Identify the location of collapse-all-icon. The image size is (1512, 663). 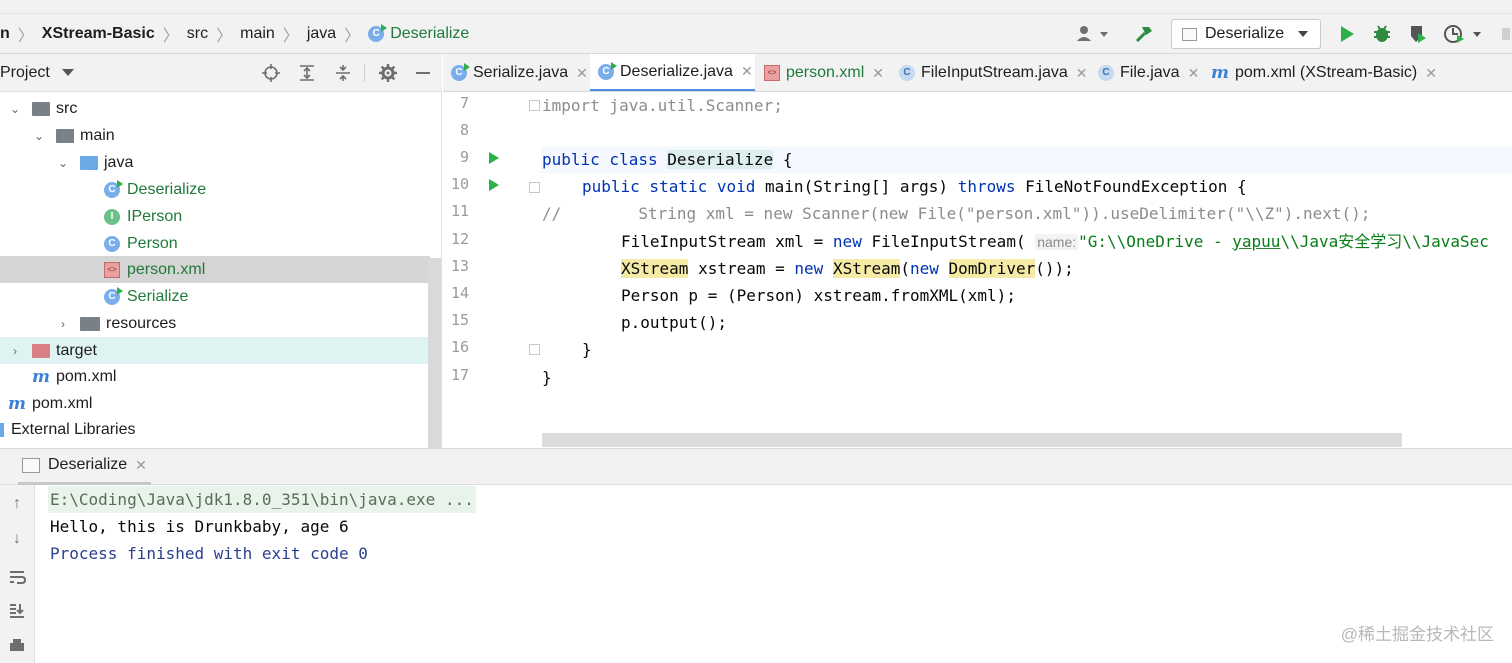
(343, 73).